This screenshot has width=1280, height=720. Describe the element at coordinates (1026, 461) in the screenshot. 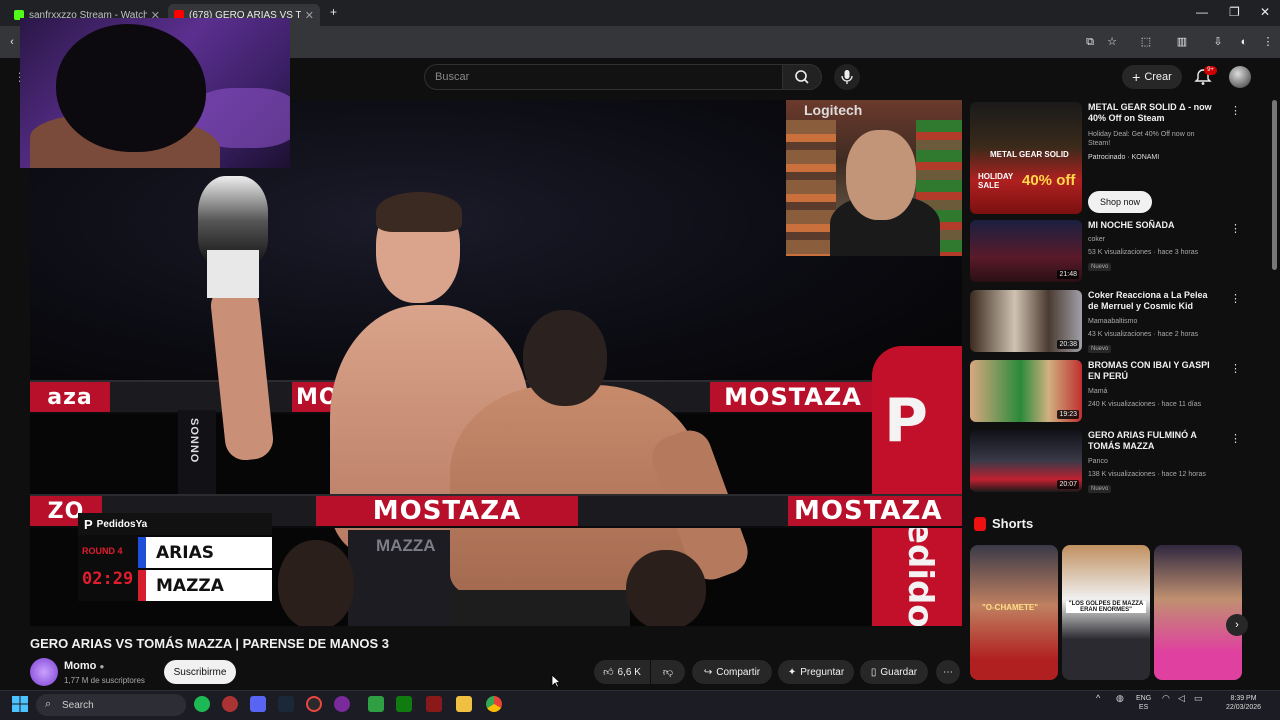

I see `video-thumbnail: 20:07` at that location.